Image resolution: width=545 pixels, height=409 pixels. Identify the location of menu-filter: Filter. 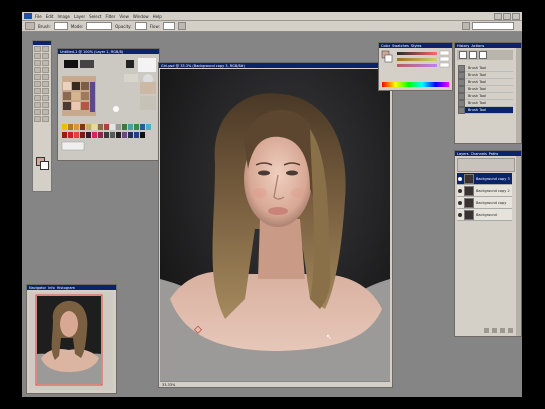
(110, 16).